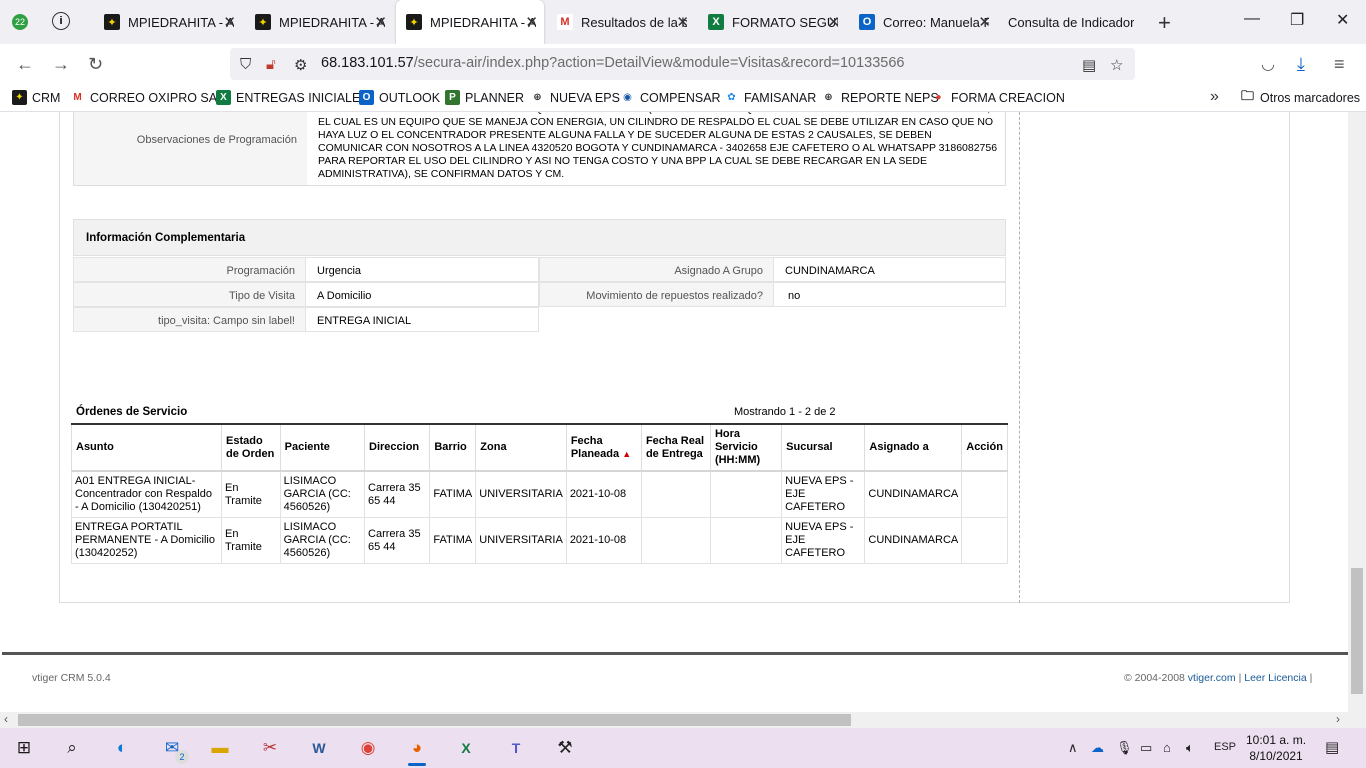 The width and height of the screenshot is (1366, 768). What do you see at coordinates (20, 22) in the screenshot?
I see `tab-counter-badge: 22` at bounding box center [20, 22].